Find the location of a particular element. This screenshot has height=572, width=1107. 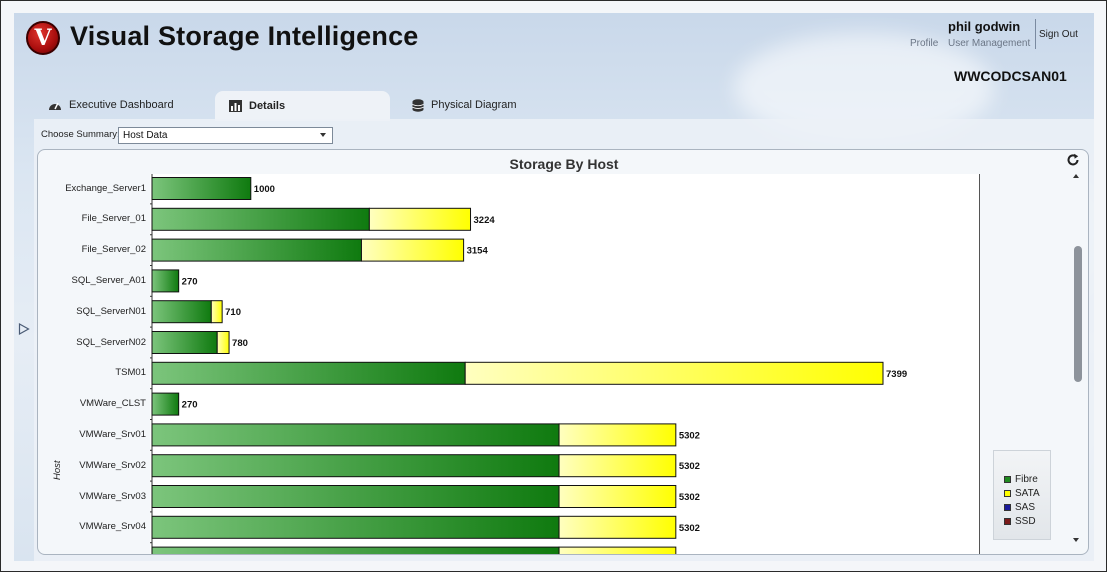

tab-executive-dashboard: Executive Dashboard is located at coordinates (115, 105).